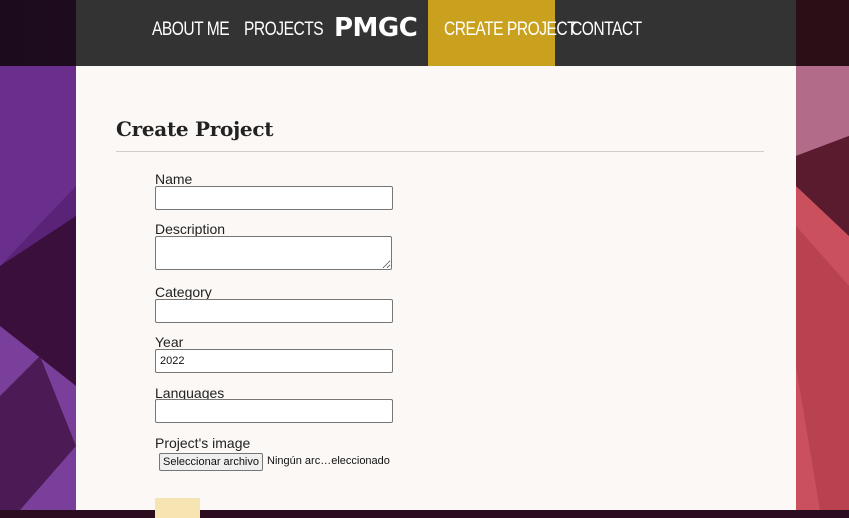 This screenshot has height=518, width=849. What do you see at coordinates (191, 33) in the screenshot?
I see `nav-about-me: About me` at bounding box center [191, 33].